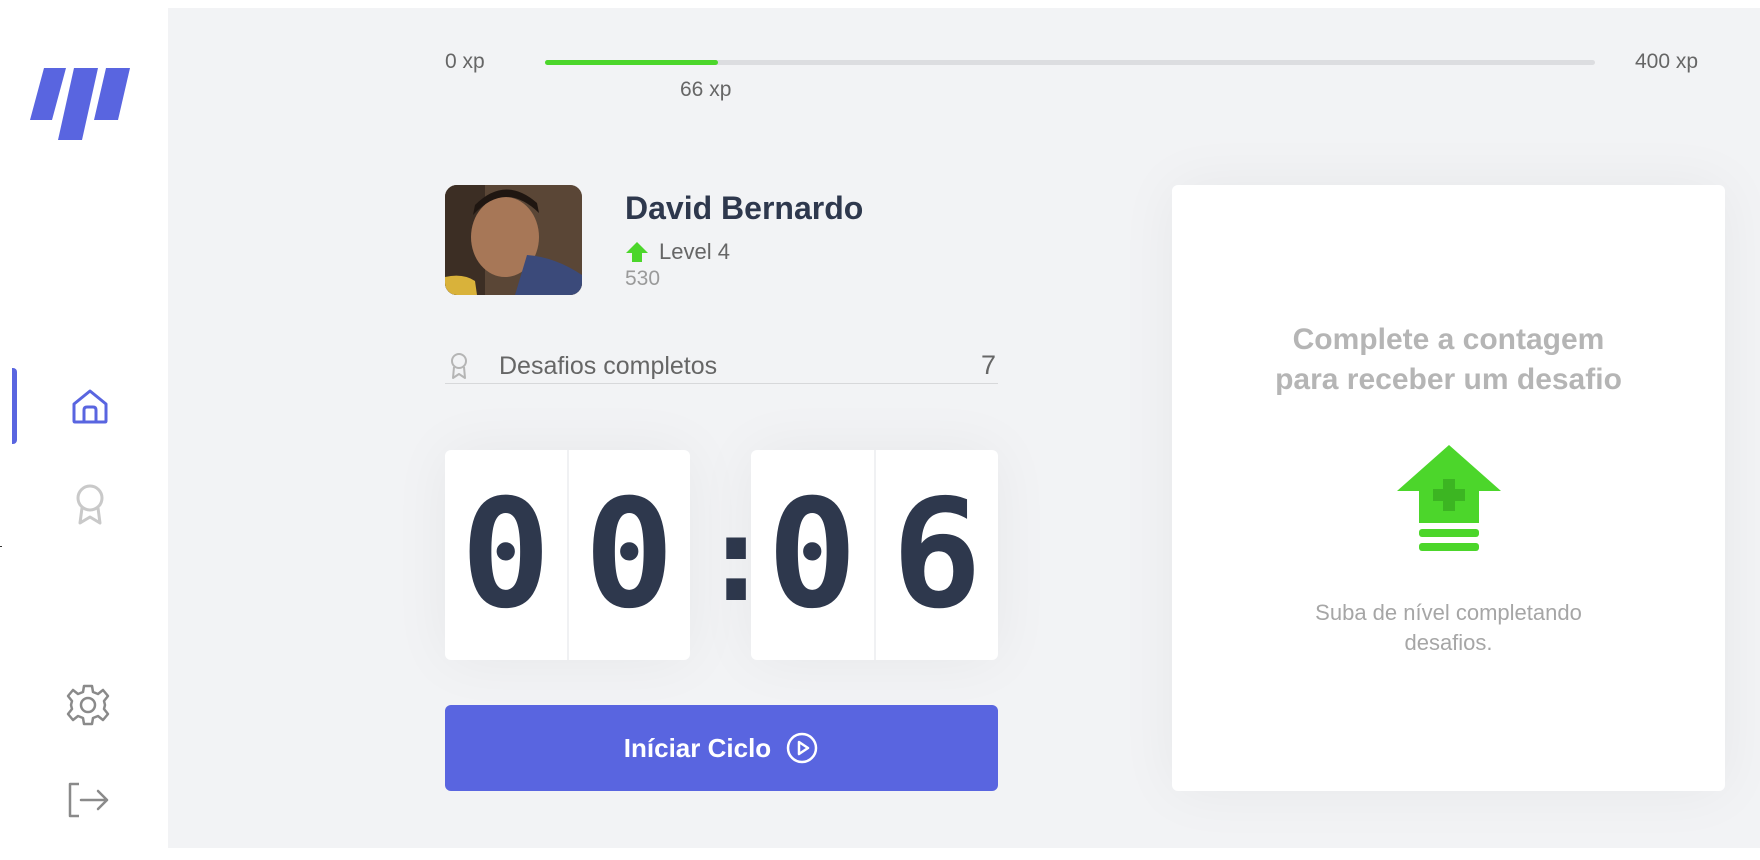  Describe the element at coordinates (505, 555) in the screenshot. I see `minutes-tens-digit: 0` at that location.